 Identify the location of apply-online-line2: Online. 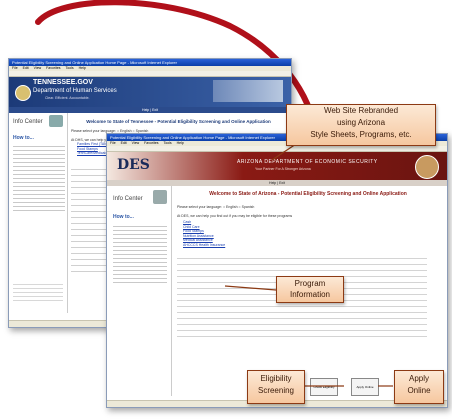
(419, 390).